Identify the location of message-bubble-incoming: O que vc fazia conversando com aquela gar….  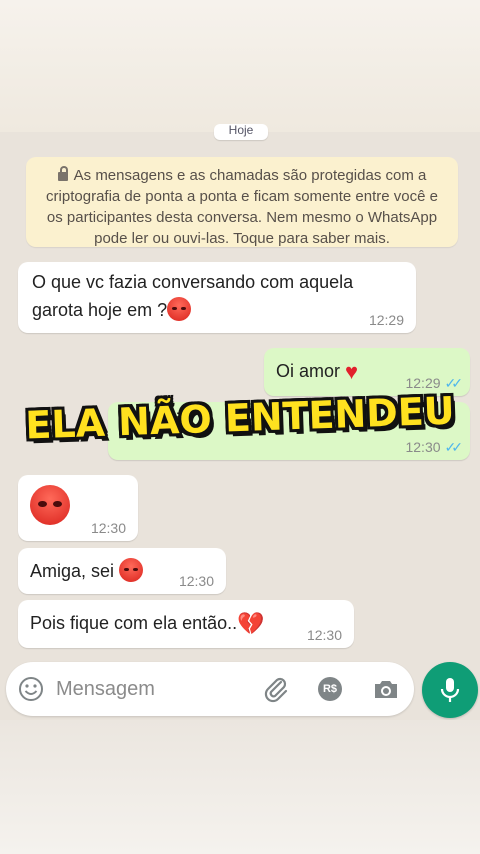
(217, 297).